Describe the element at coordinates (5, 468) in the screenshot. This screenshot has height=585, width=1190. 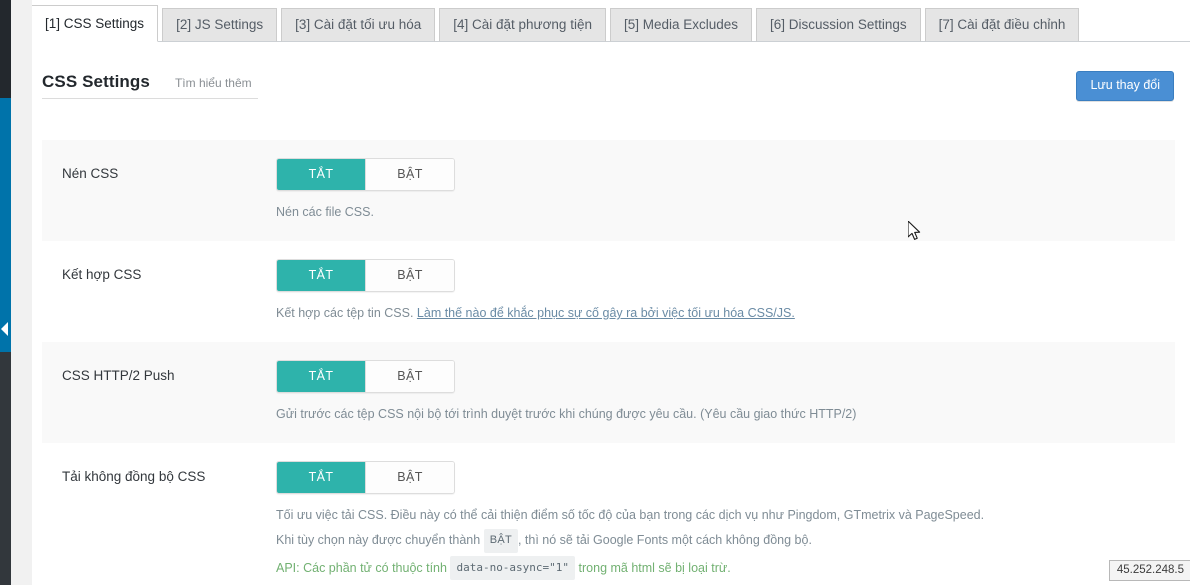
I see `rail-segment-bottom` at that location.